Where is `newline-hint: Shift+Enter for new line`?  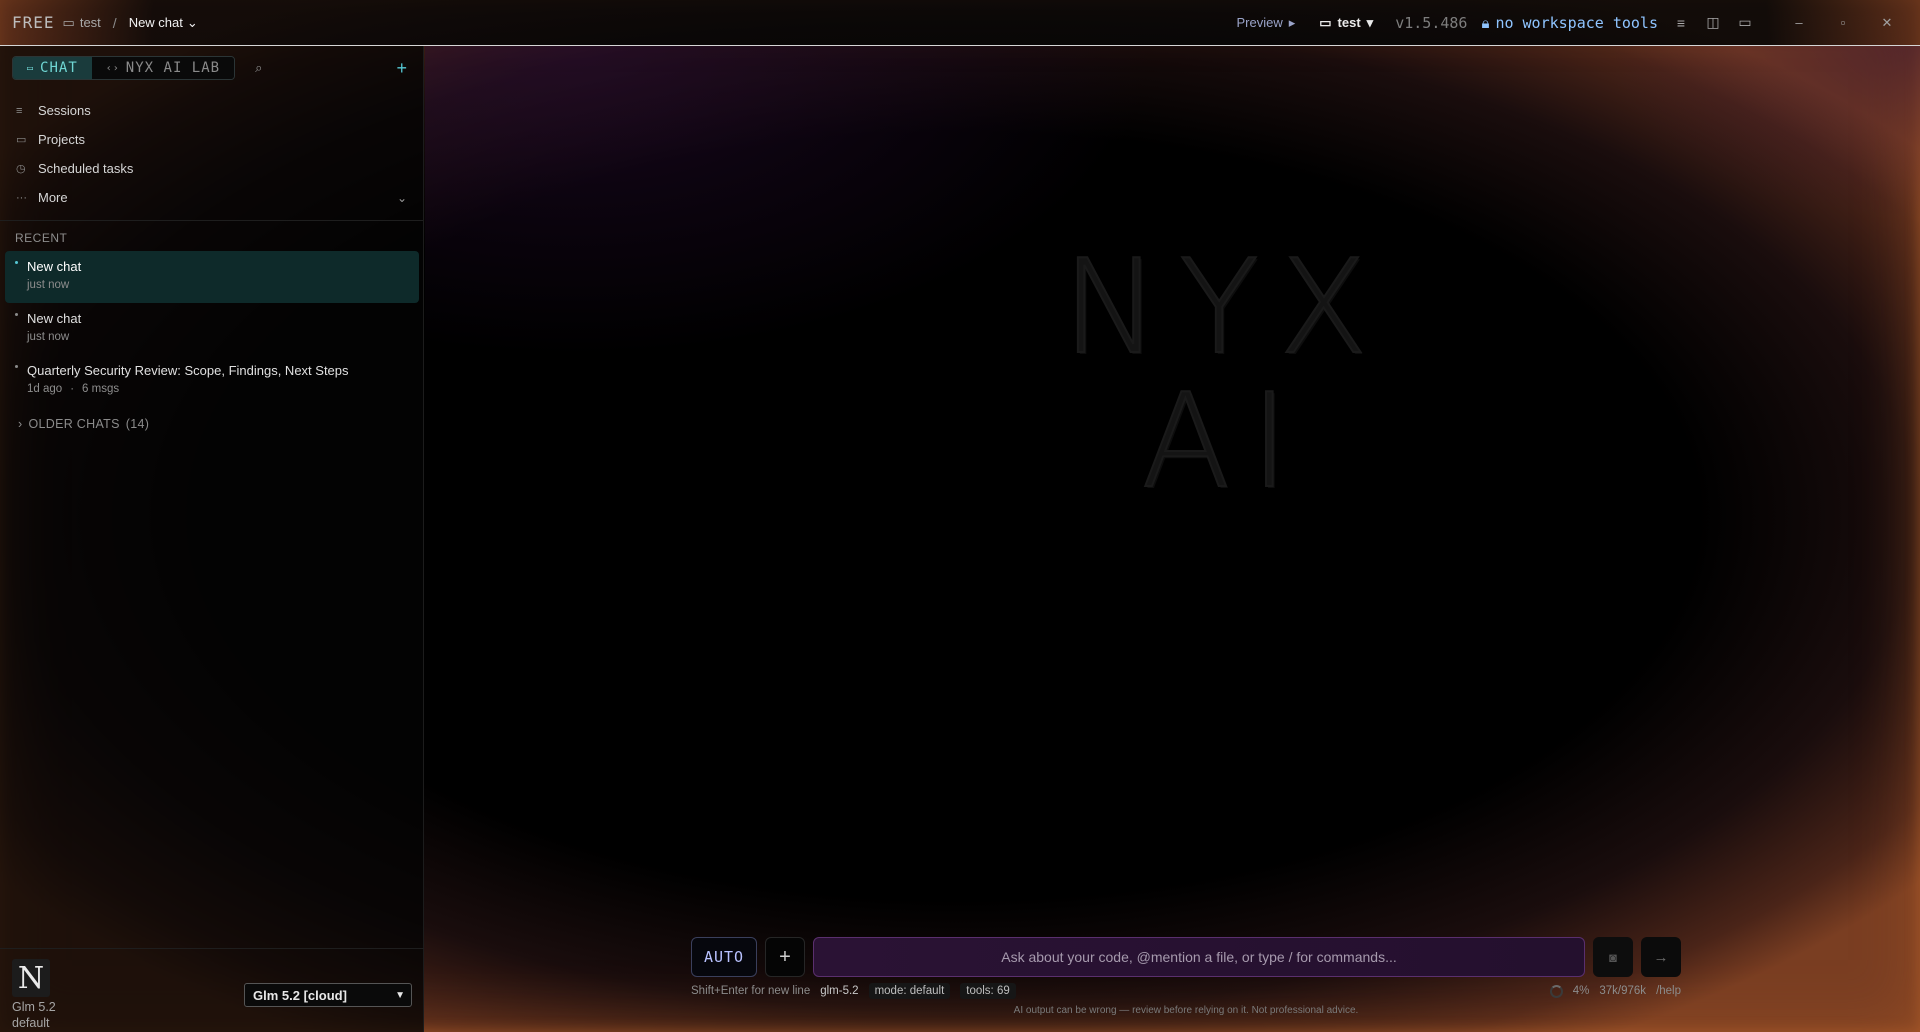 newline-hint: Shift+Enter for new line is located at coordinates (751, 991).